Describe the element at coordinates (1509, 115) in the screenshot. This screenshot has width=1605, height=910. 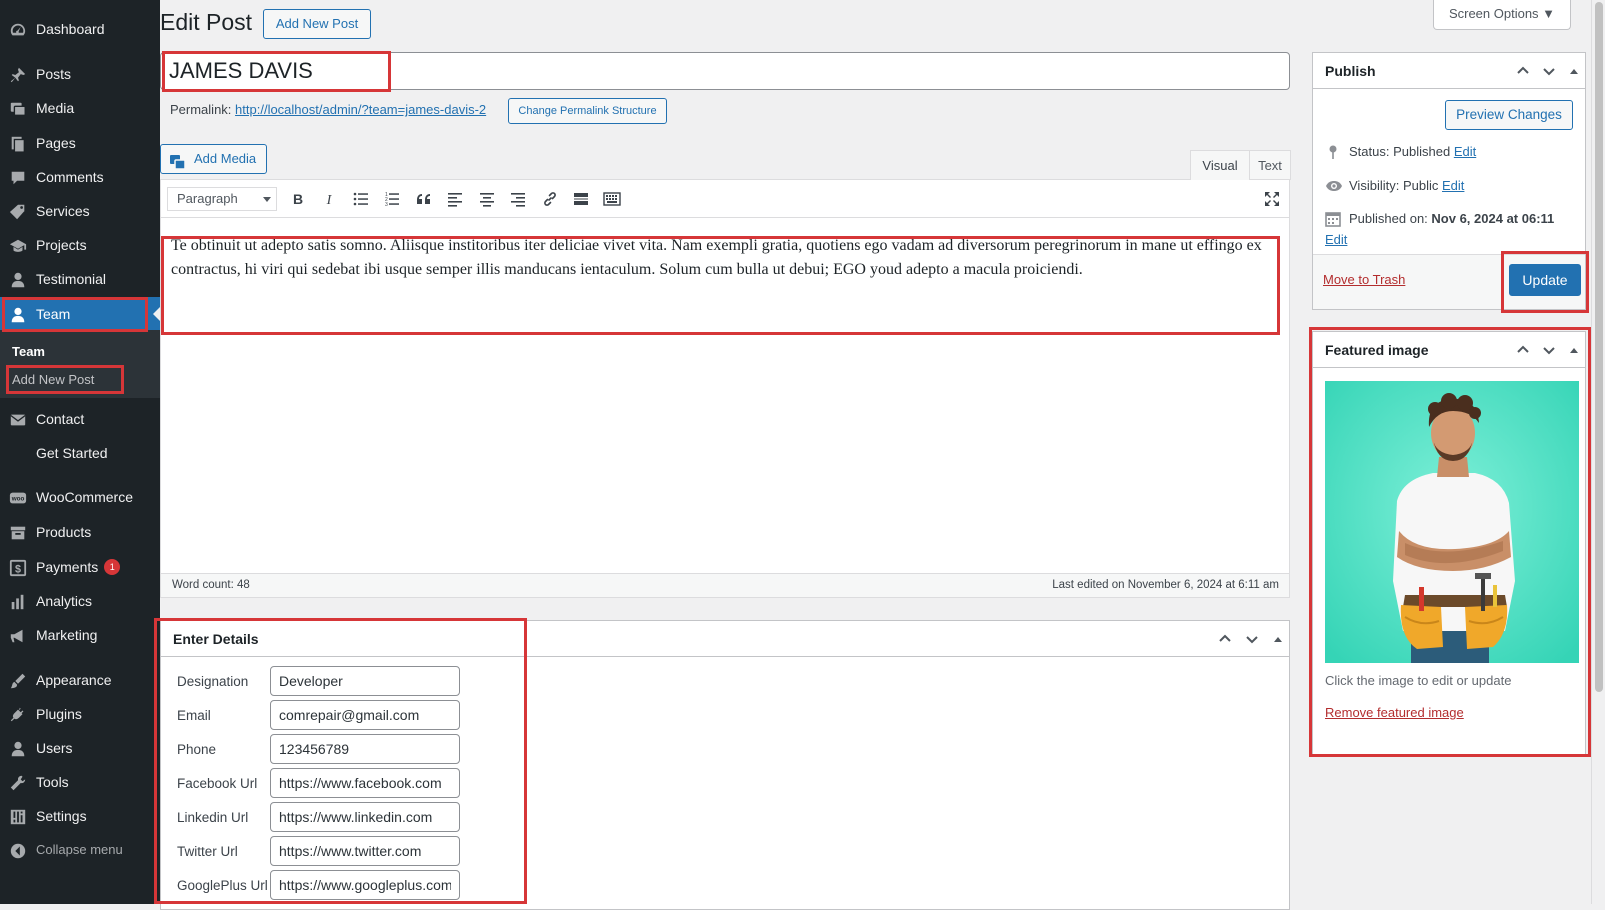
I see `preview-changes-button: Preview Changes` at that location.